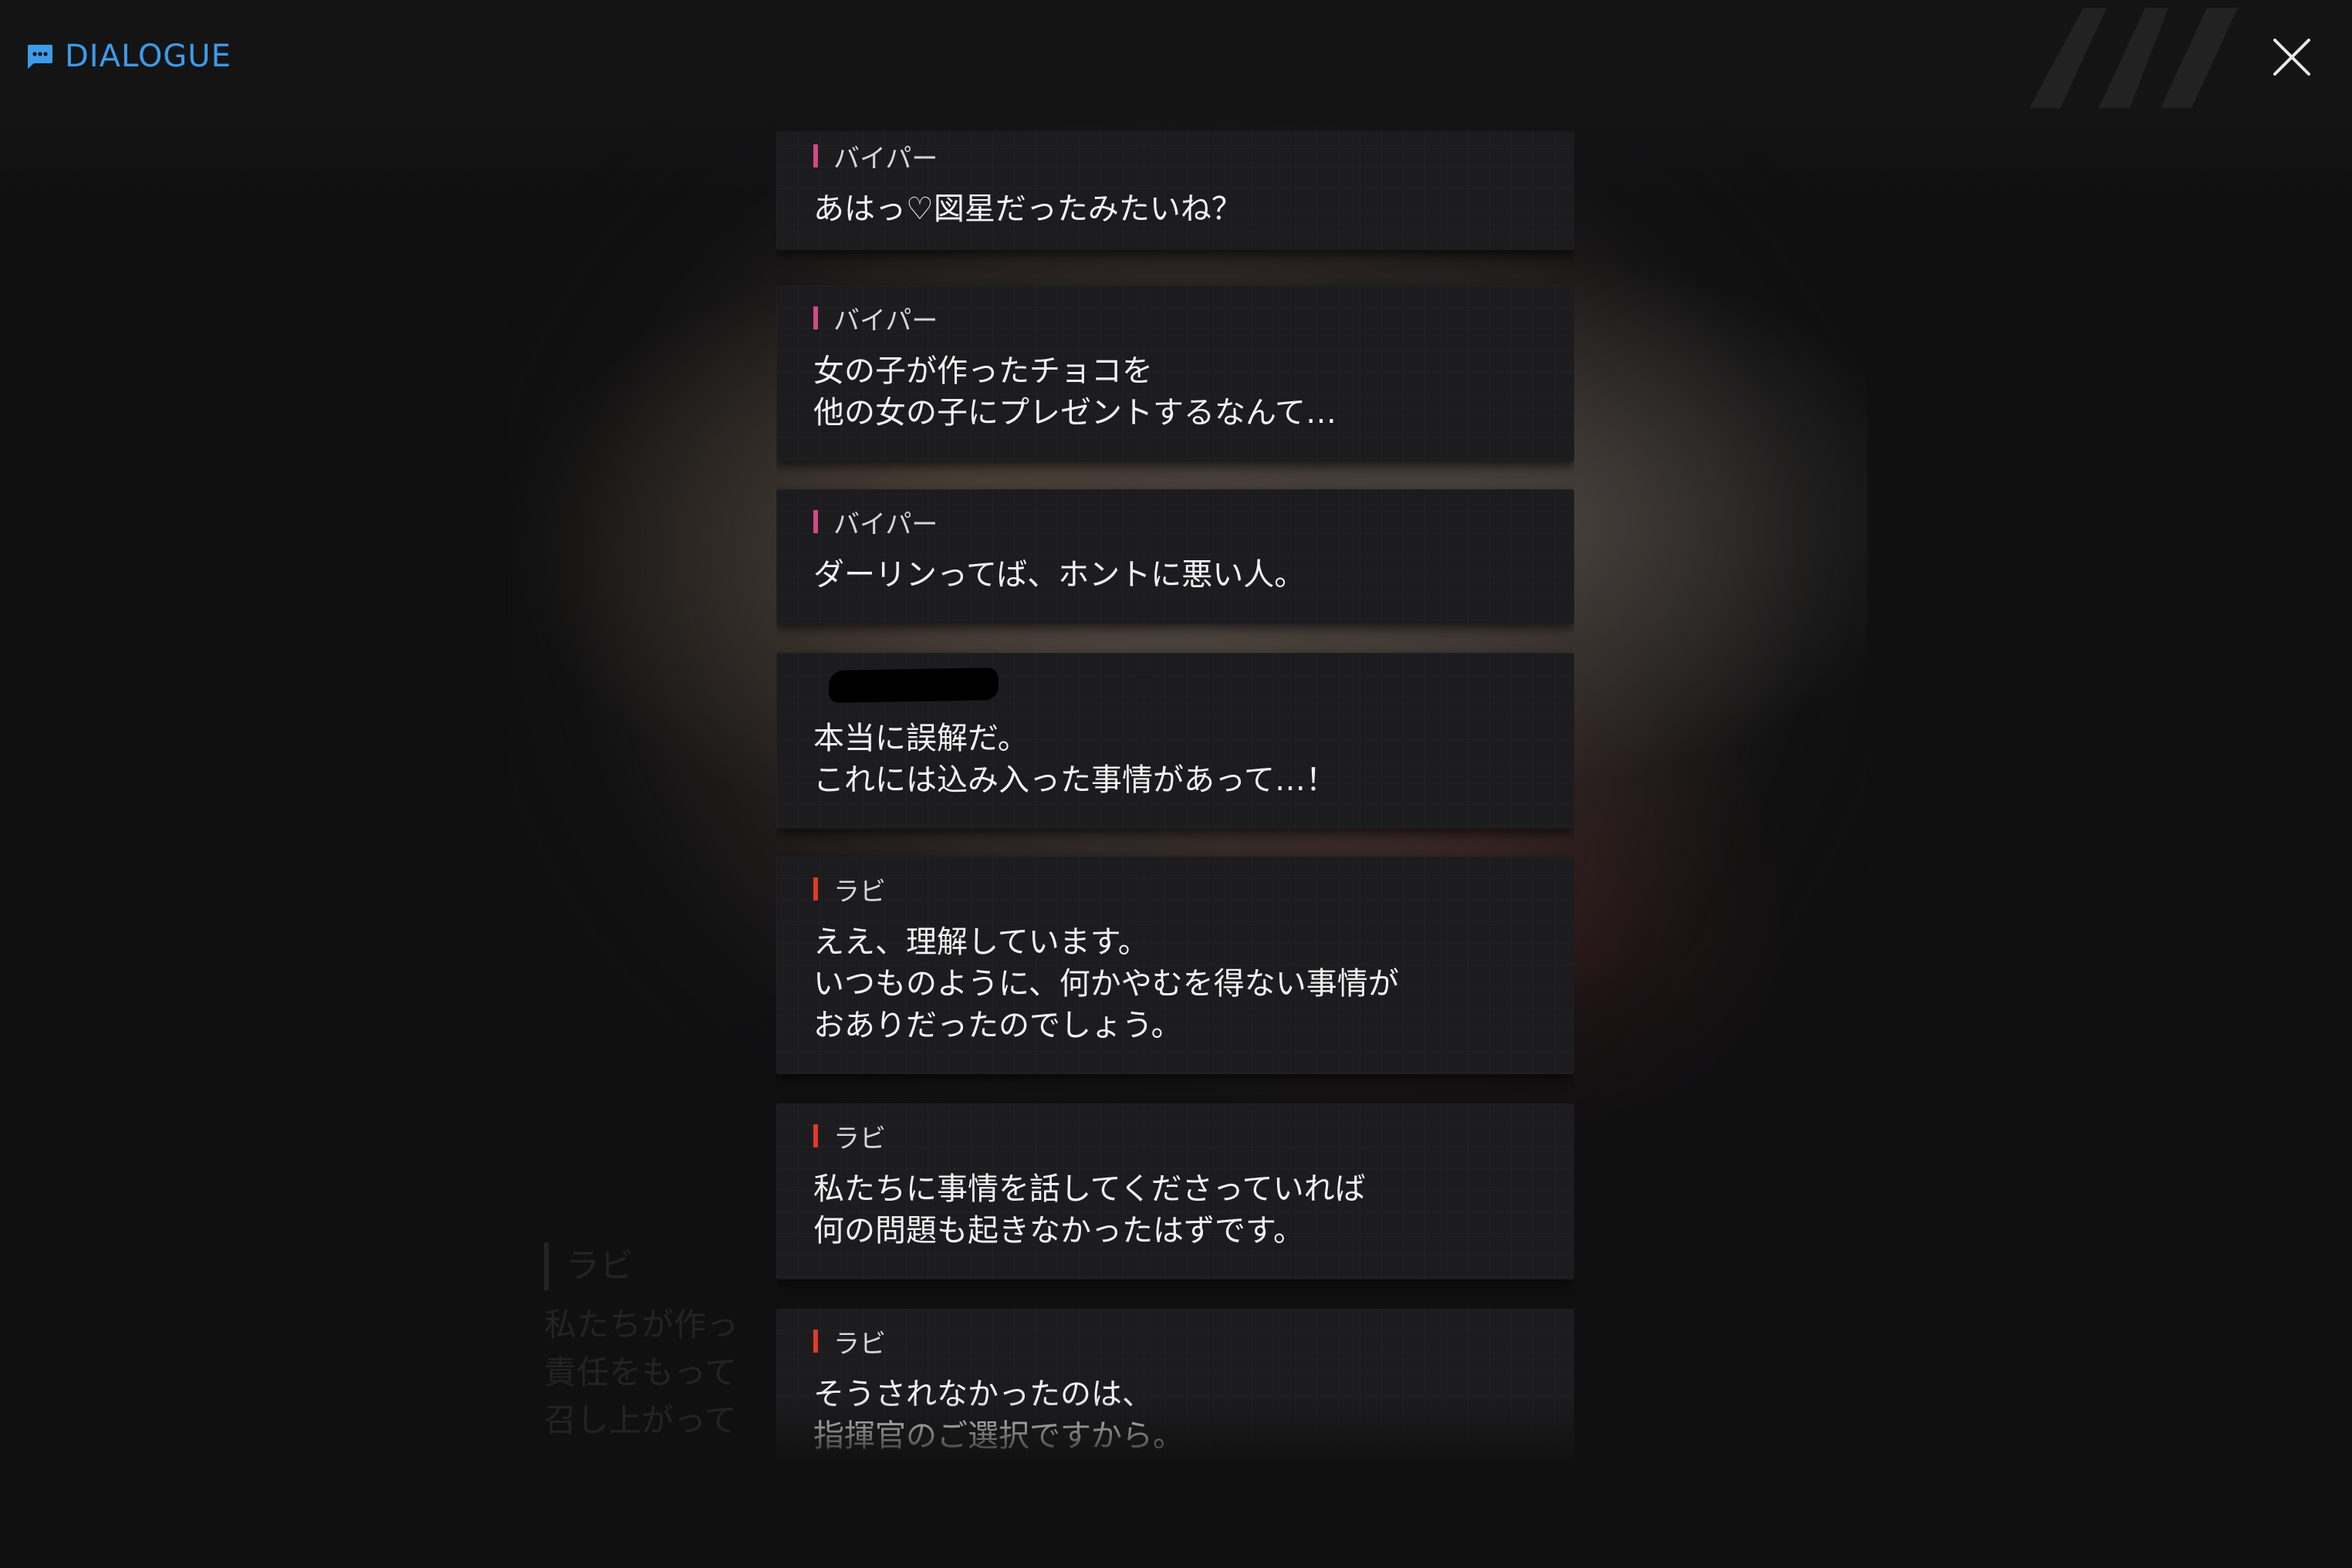 This screenshot has width=2352, height=1568. Describe the element at coordinates (2291, 57) in the screenshot. I see `close-icon` at that location.